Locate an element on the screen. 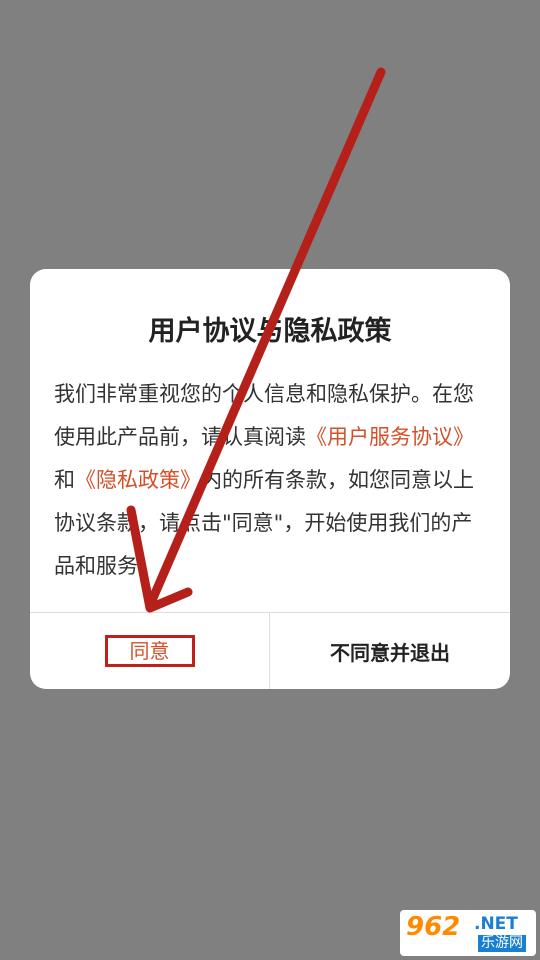  watermark-suffix: .NET is located at coordinates (496, 924).